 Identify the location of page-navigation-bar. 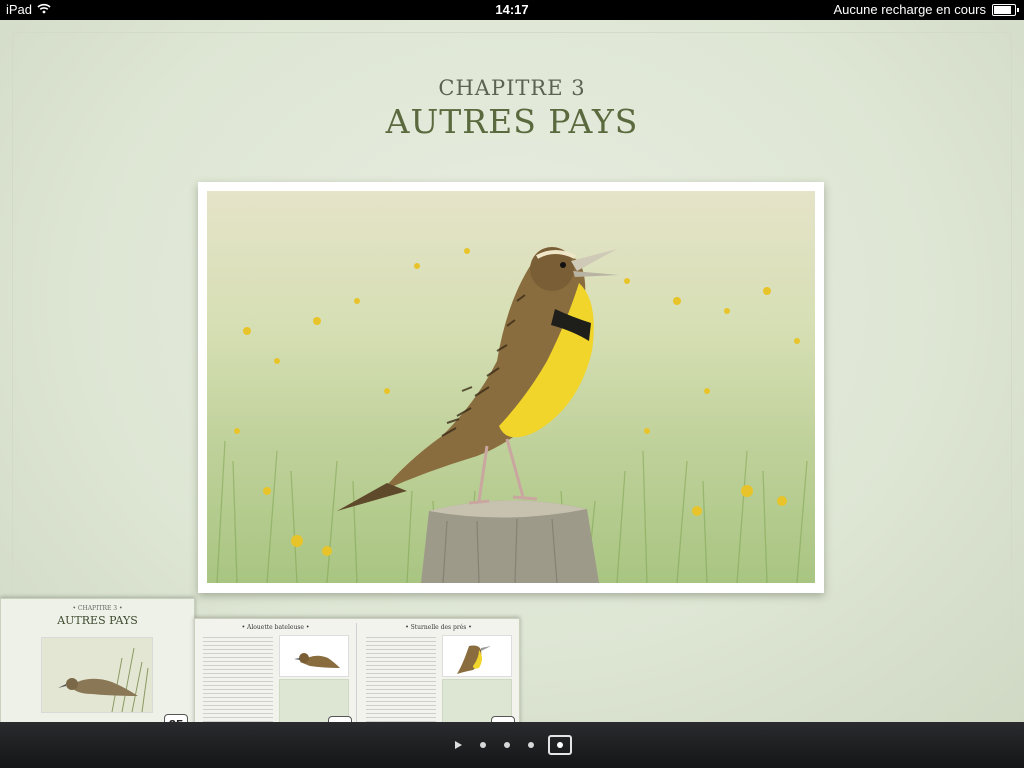
(512, 745).